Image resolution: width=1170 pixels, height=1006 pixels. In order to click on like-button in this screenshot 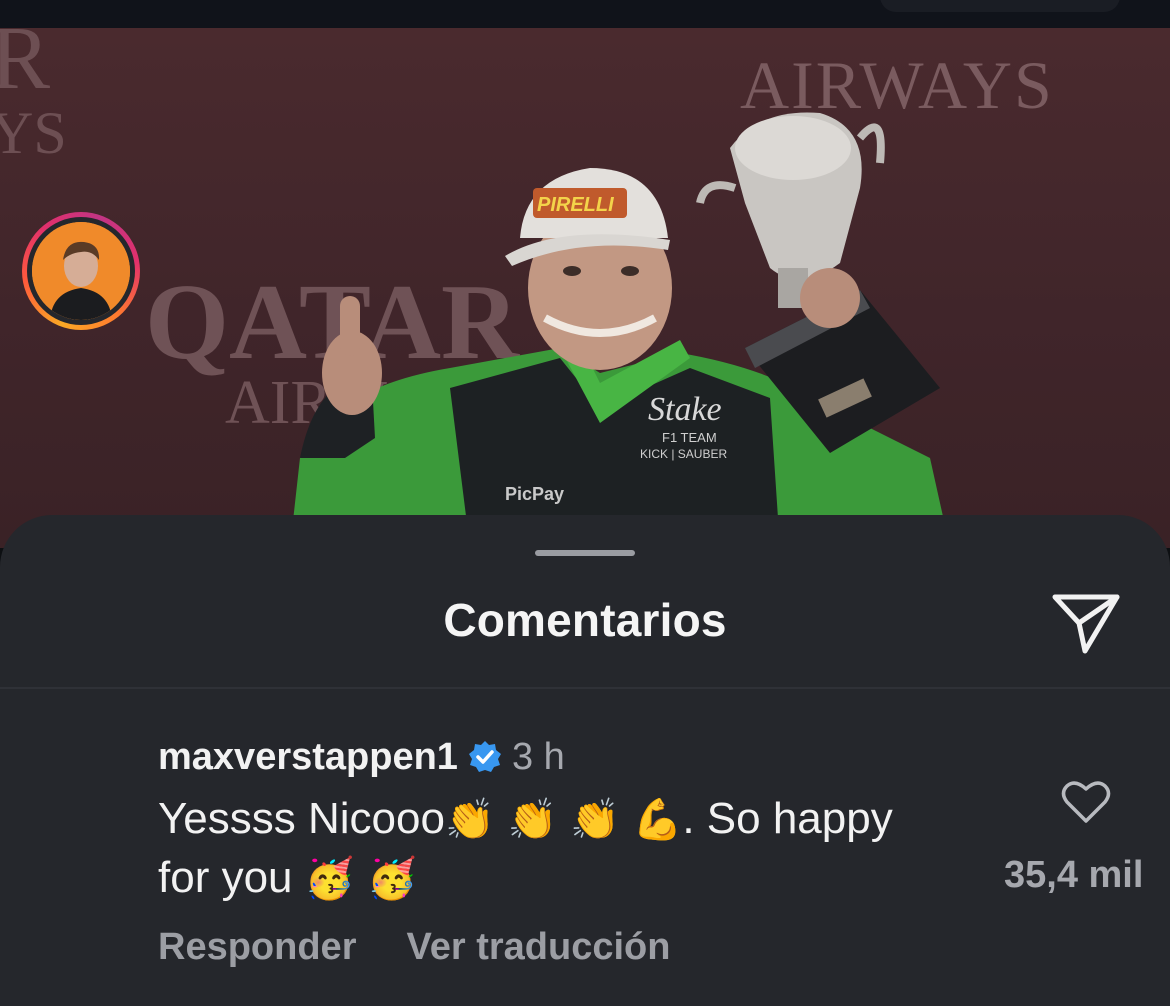, I will do `click(1086, 802)`.